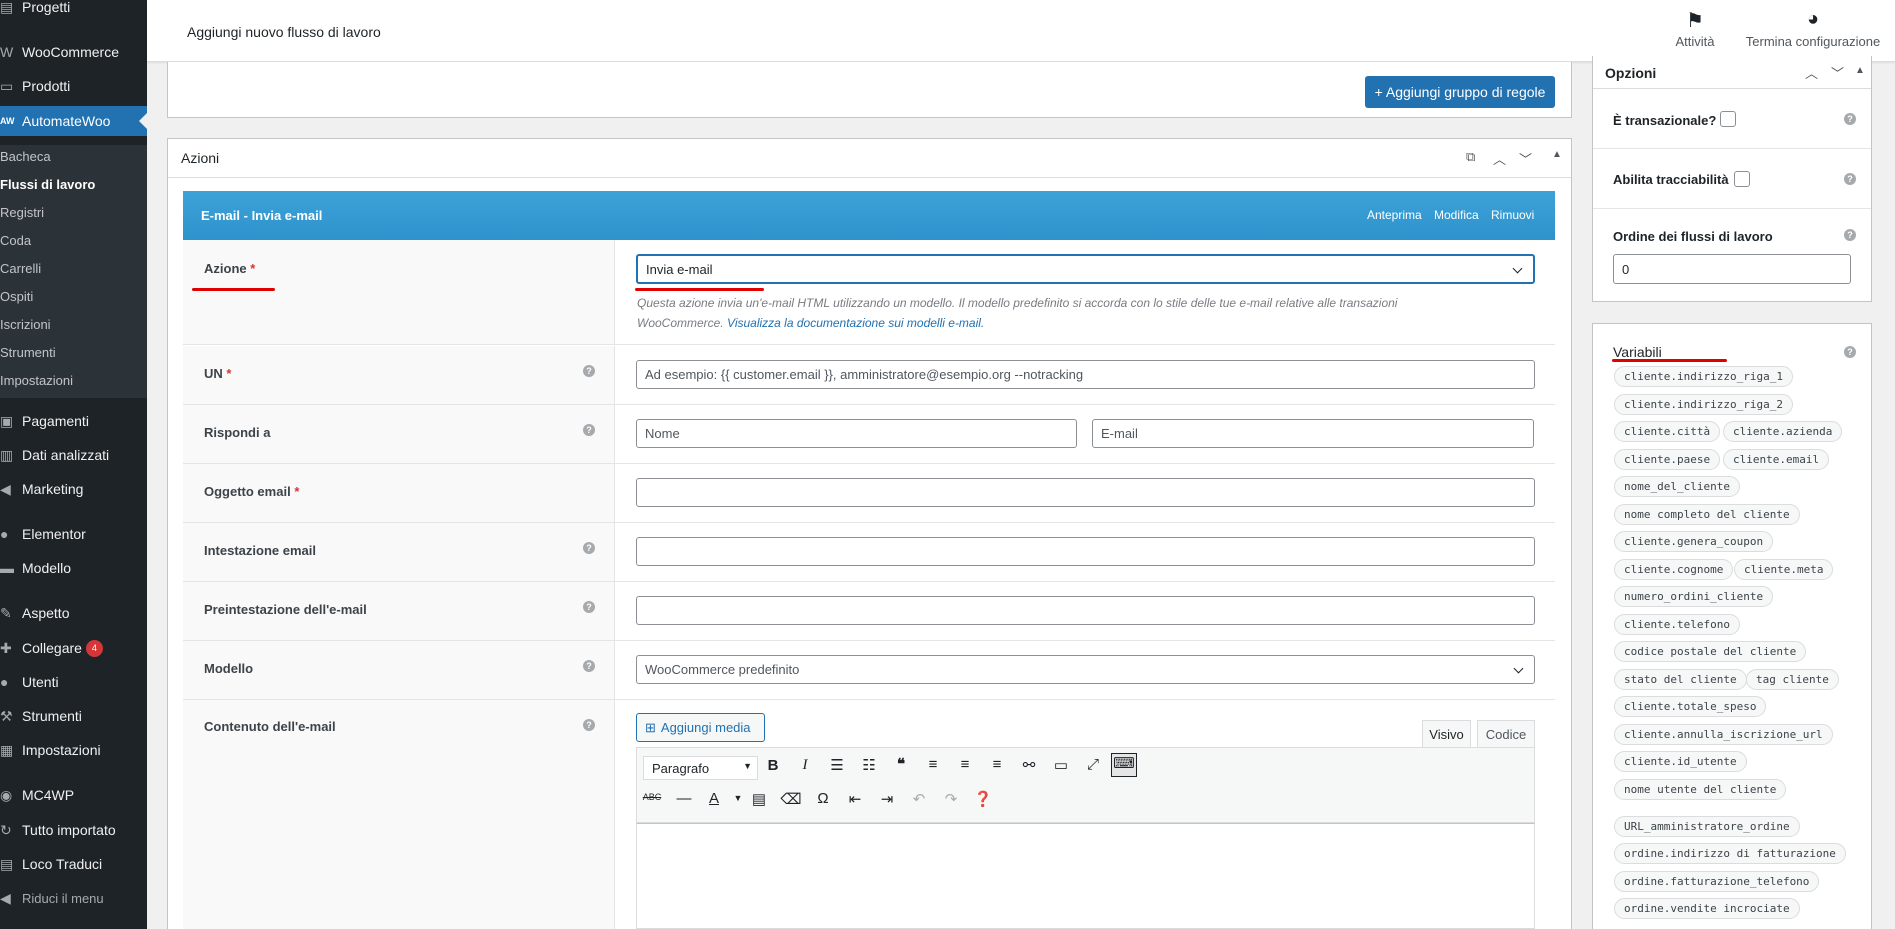 The image size is (1895, 929). Describe the element at coordinates (773, 765) in the screenshot. I see `bold-icon: B` at that location.